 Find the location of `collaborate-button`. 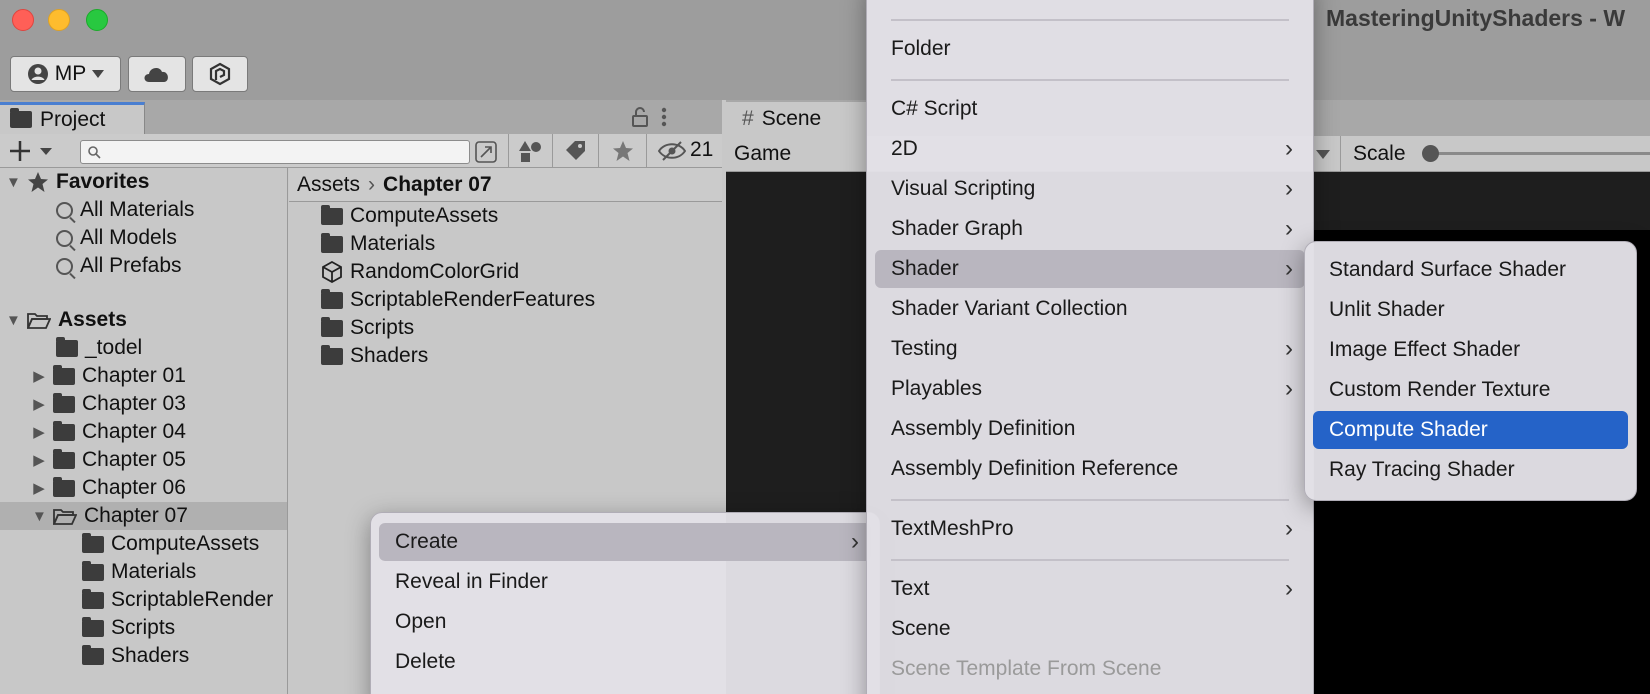

collaborate-button is located at coordinates (220, 74).